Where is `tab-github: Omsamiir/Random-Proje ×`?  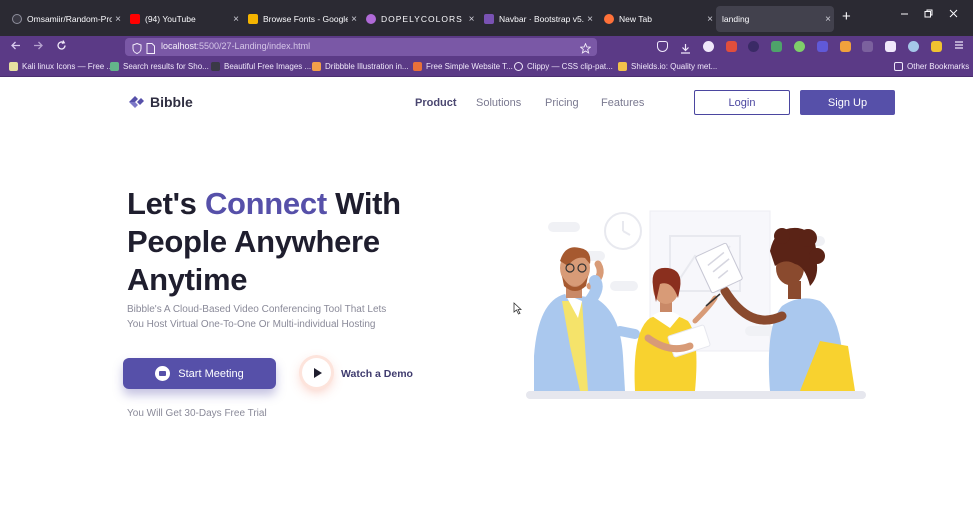
tab-github: Omsamiir/Random-Proje × is located at coordinates (65, 19).